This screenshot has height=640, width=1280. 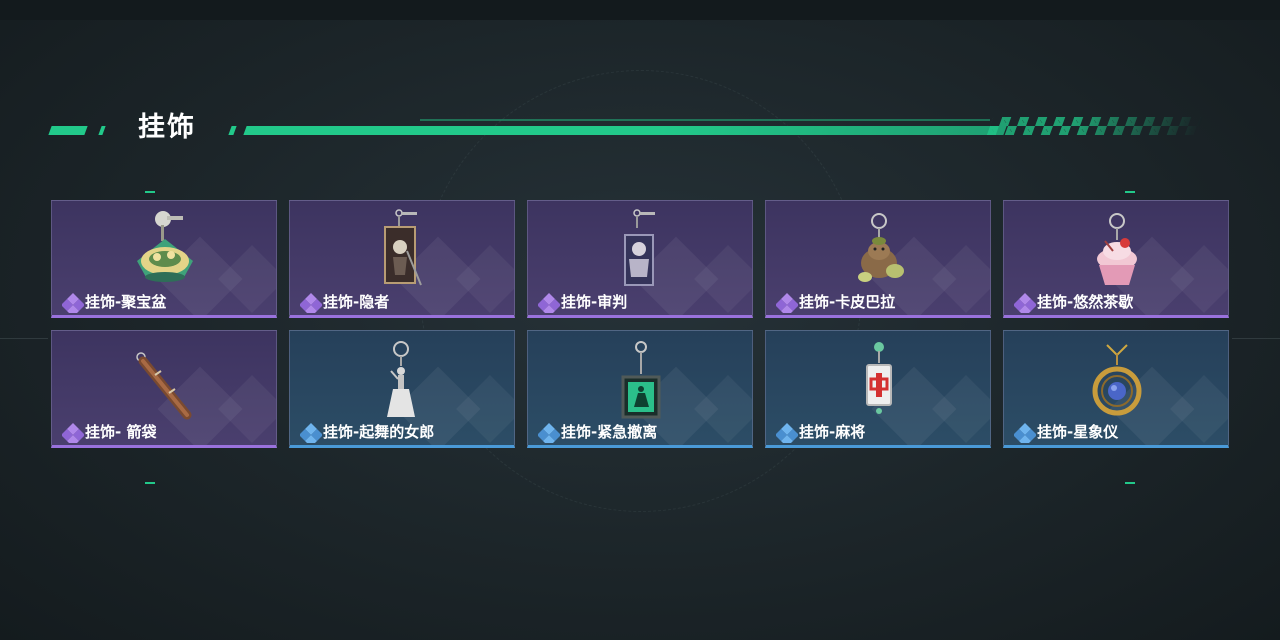 I want to click on item-card: 挂饰-紧急撤离, so click(x=640, y=389).